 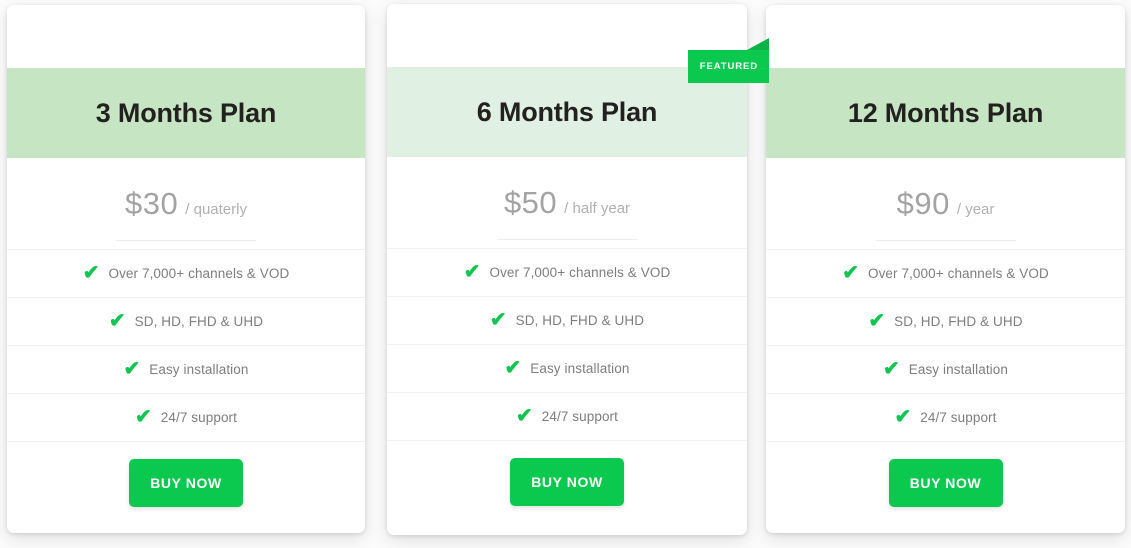 I want to click on price-amount: $50, so click(x=530, y=202).